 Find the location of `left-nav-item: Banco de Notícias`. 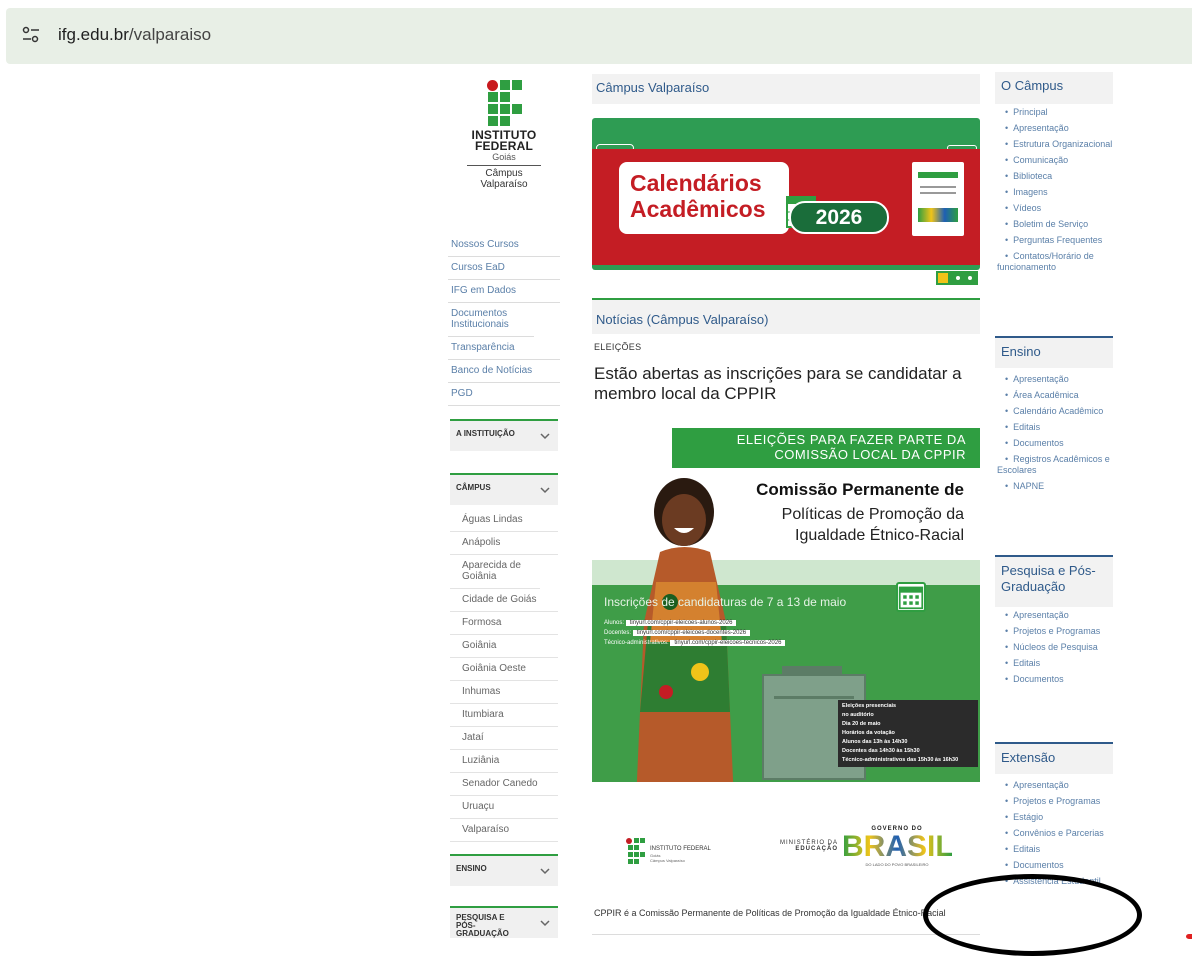

left-nav-item: Banco de Notícias is located at coordinates (504, 371).